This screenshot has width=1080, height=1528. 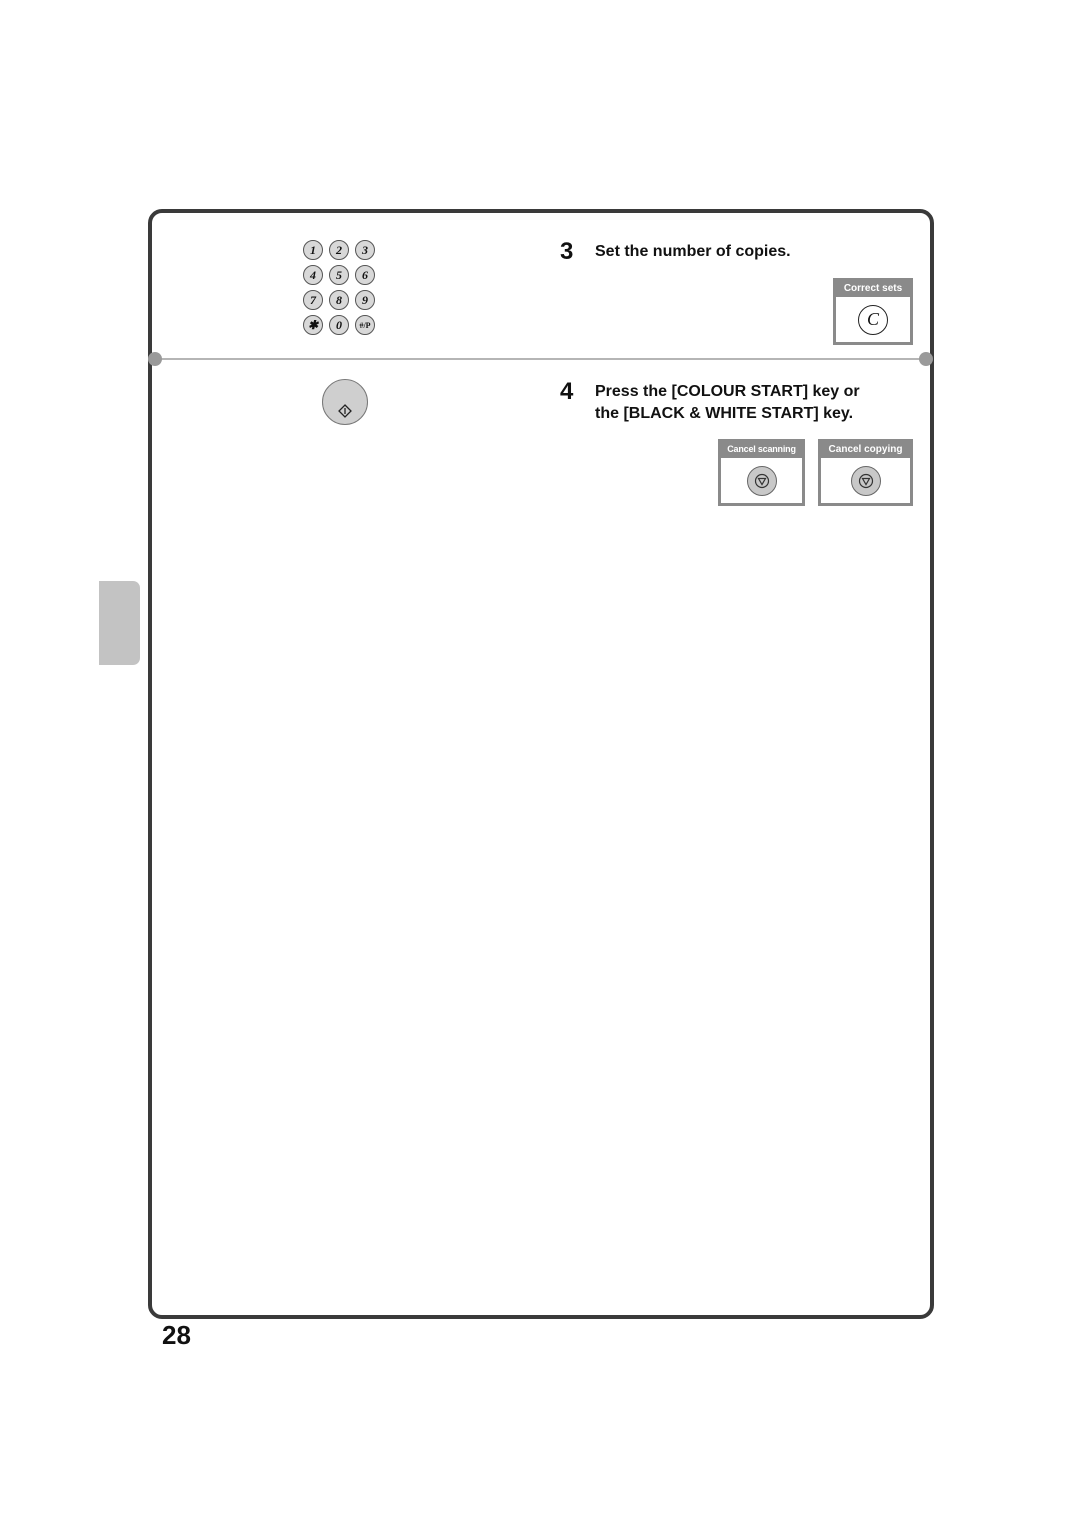 What do you see at coordinates (365, 275) in the screenshot?
I see `key-6: 6` at bounding box center [365, 275].